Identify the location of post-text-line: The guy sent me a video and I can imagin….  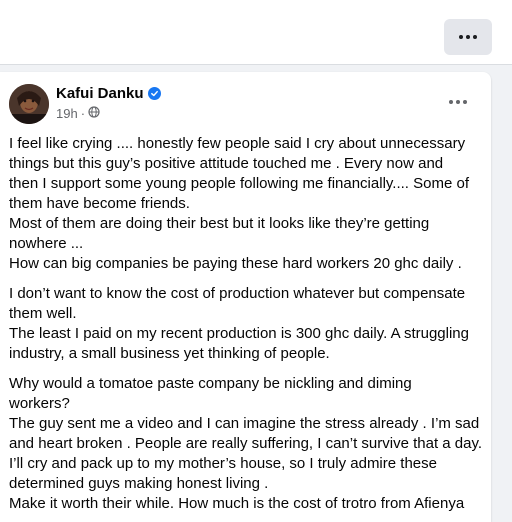
(244, 423).